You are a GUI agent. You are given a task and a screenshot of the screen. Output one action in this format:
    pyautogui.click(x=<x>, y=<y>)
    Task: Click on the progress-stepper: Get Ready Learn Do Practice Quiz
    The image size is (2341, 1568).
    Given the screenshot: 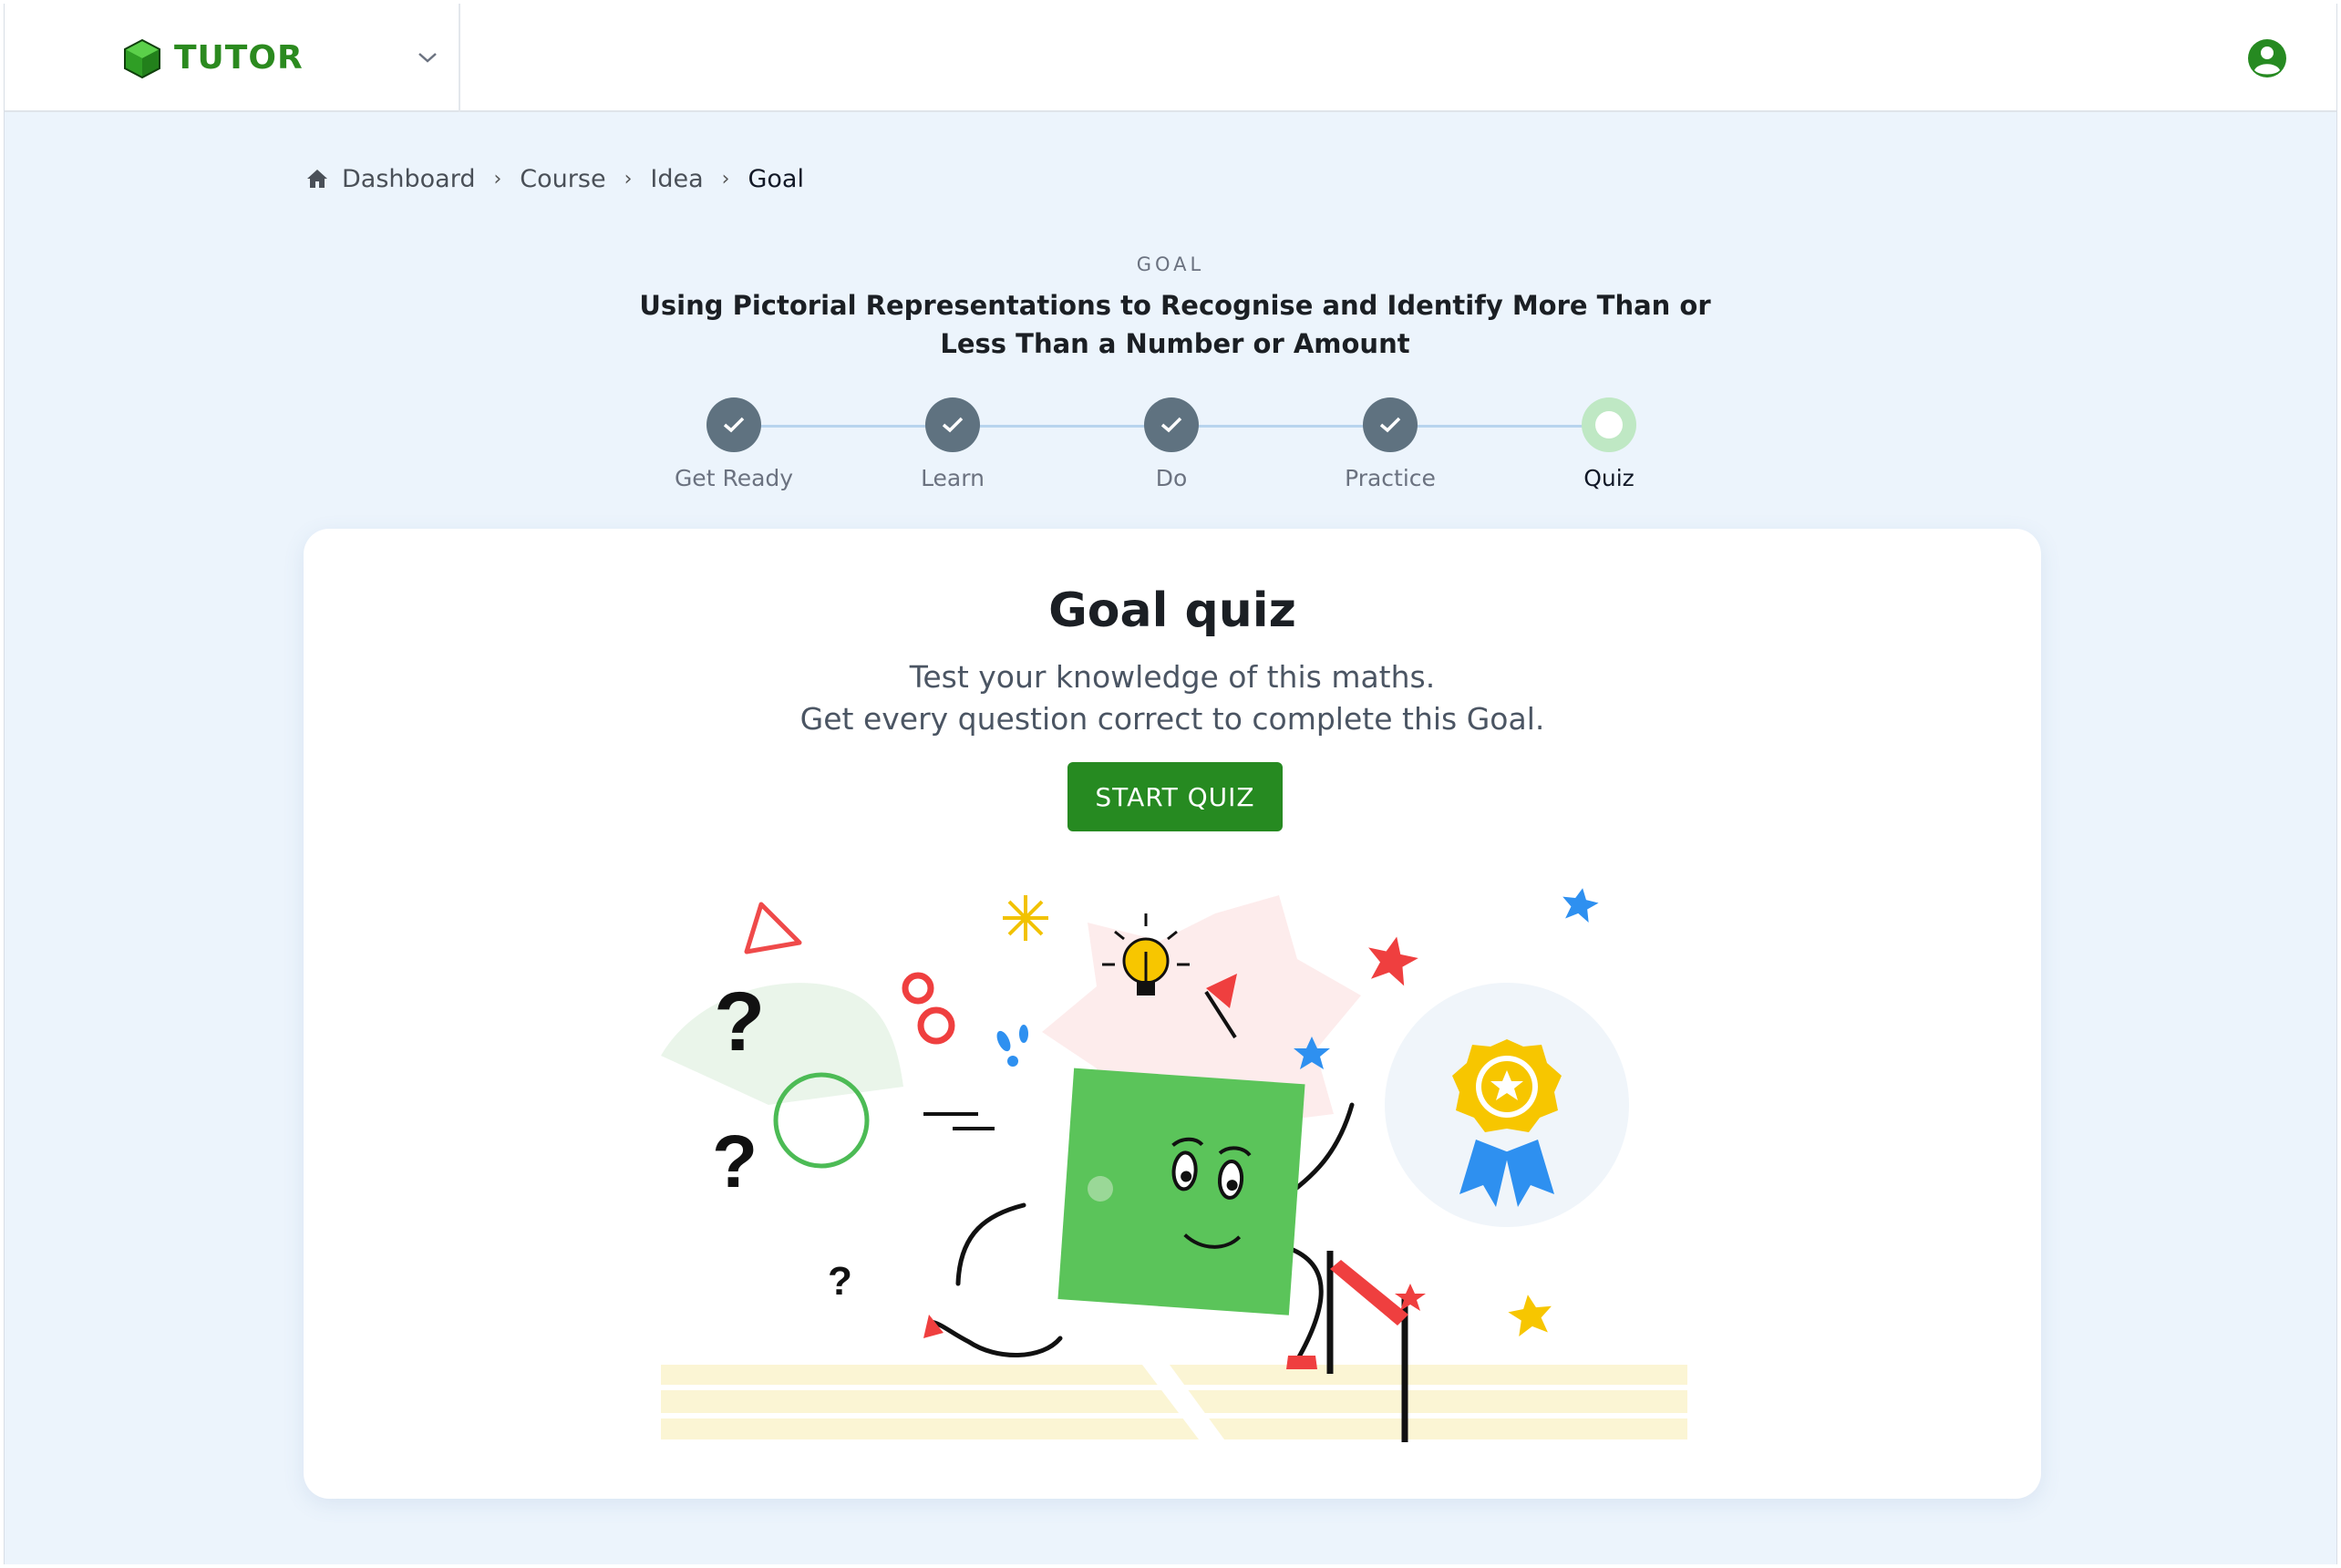 What is the action you would take?
    pyautogui.click(x=1160, y=447)
    